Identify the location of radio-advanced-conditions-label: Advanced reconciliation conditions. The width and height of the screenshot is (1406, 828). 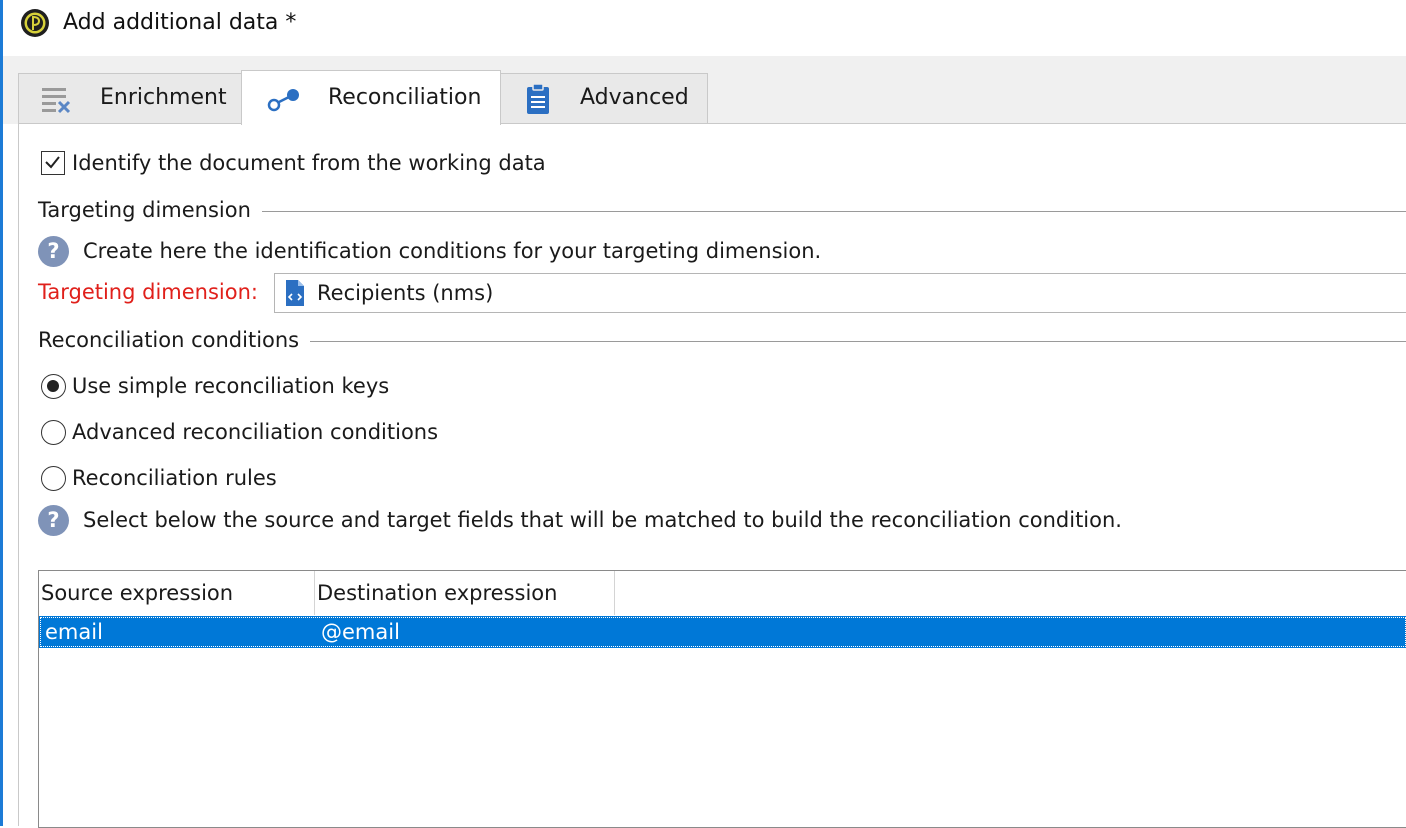
(255, 432).